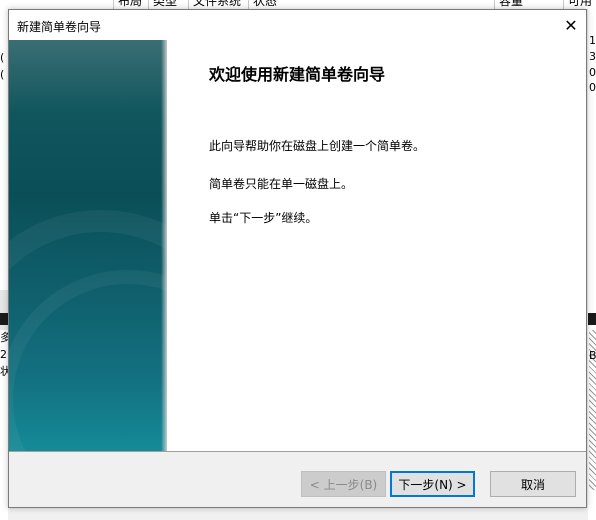  I want to click on bg-fragment: 2, so click(3, 354).